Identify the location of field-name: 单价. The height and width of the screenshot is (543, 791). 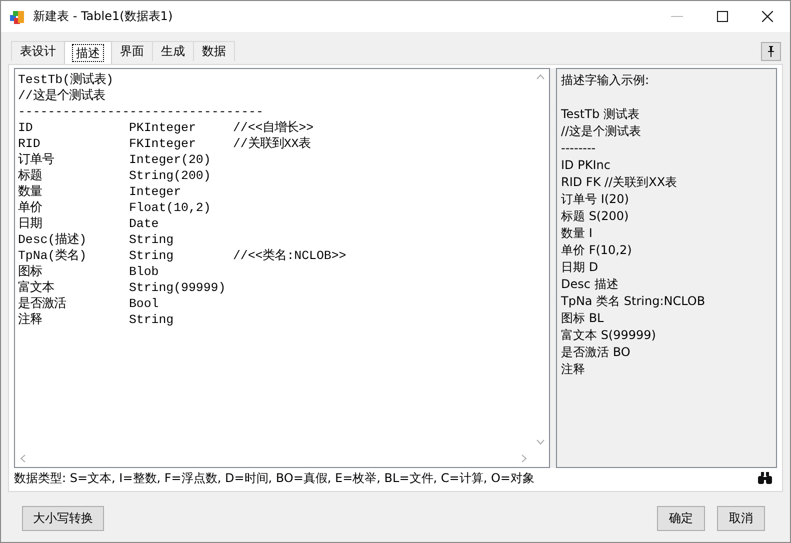
(30, 208).